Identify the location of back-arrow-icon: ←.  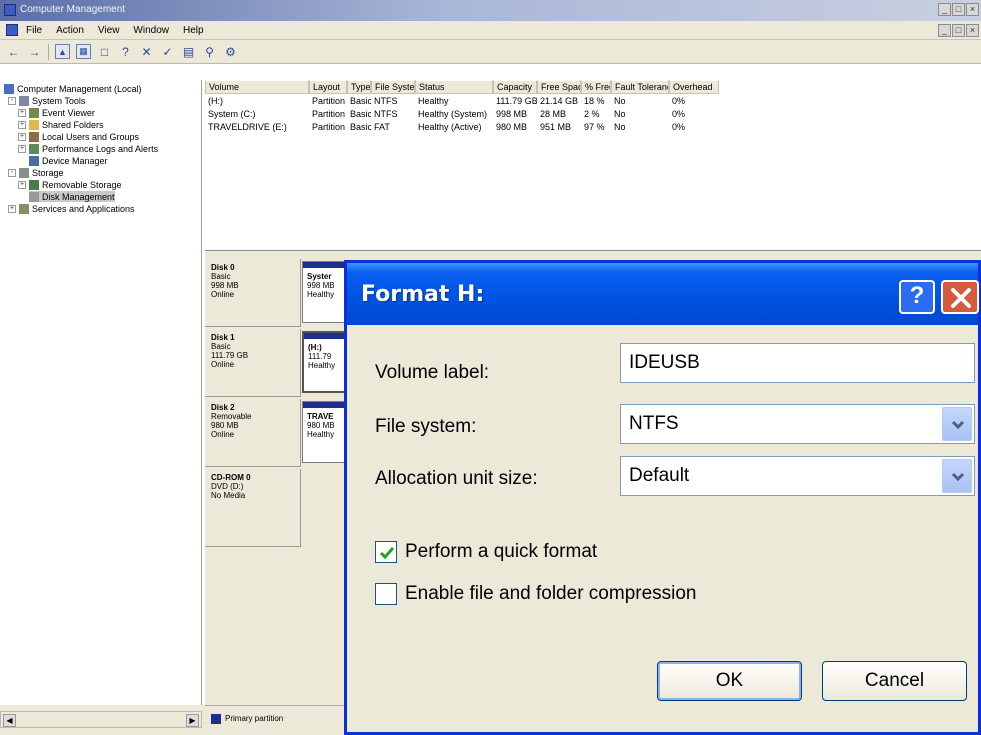
(13, 51).